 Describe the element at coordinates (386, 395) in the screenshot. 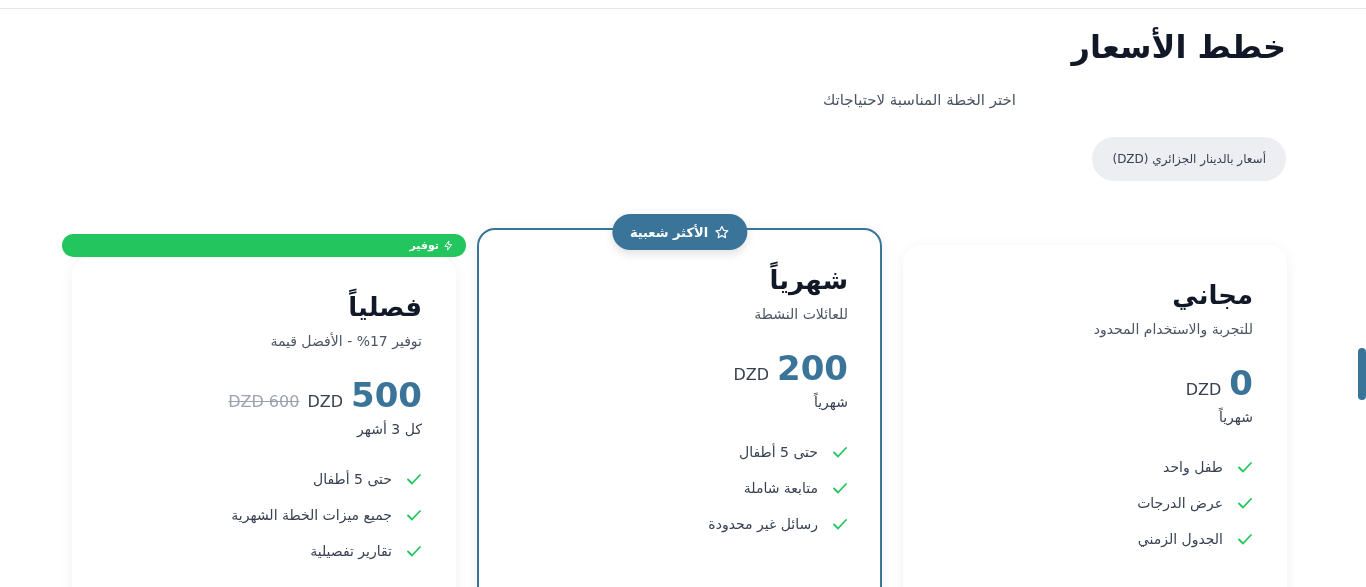

I see `plan-price: 500` at that location.